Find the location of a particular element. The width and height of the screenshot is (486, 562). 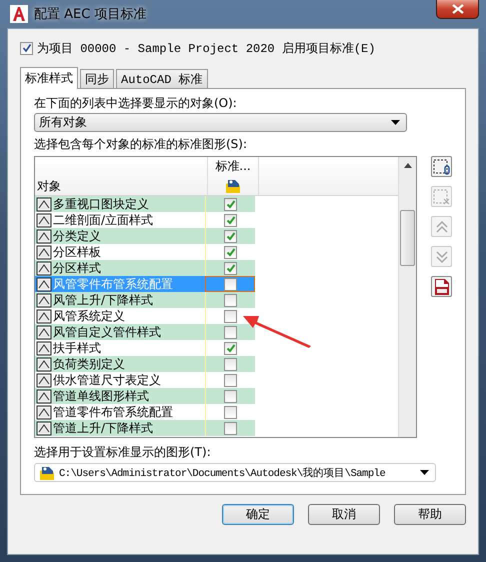

column-header: 对象 is located at coordinates (121, 186).